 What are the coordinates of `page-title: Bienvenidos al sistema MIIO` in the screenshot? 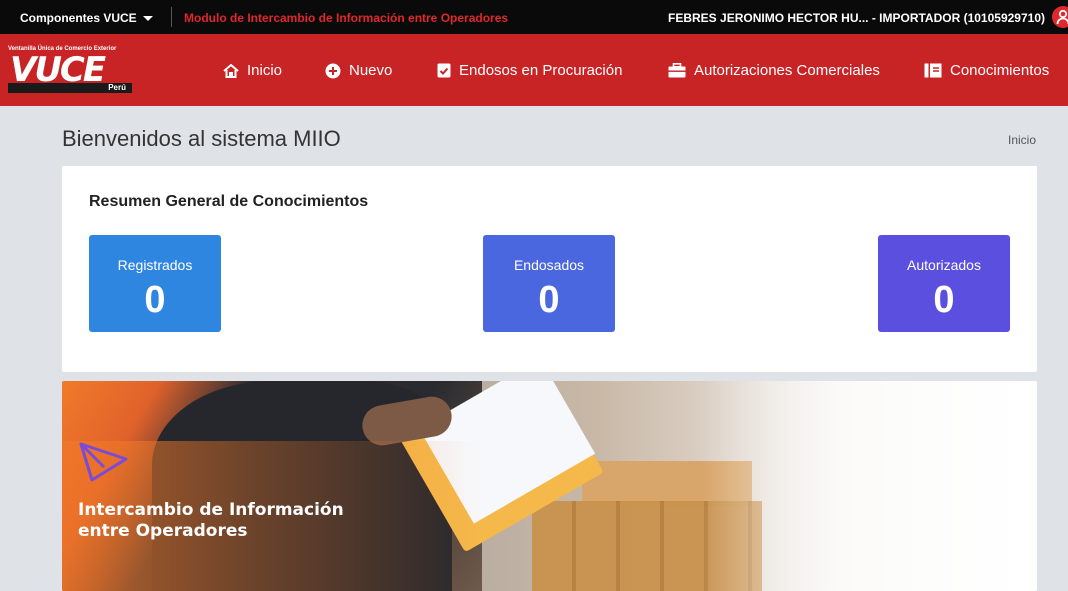 It's located at (201, 138).